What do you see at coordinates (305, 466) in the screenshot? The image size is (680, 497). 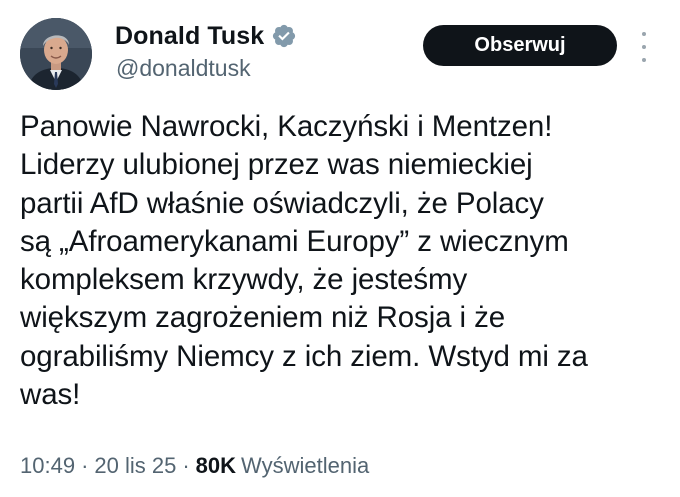 I see `views-label: Wyświetlenia` at bounding box center [305, 466].